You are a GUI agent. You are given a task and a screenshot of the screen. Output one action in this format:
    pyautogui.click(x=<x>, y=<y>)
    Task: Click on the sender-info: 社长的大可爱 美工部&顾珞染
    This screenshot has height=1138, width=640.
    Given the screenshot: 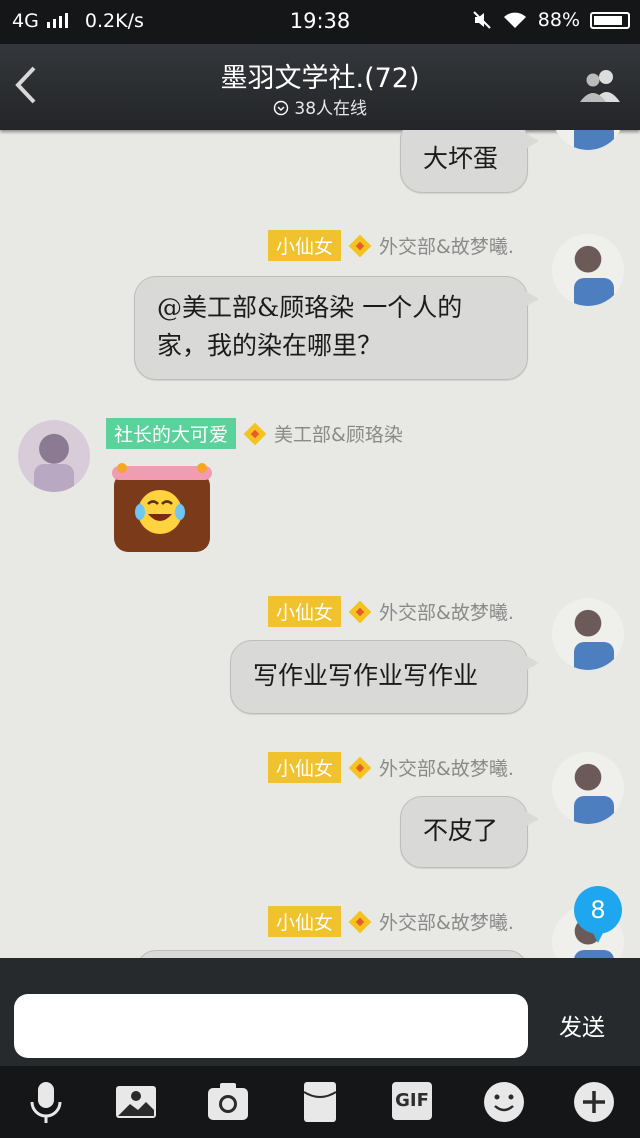 What is the action you would take?
    pyautogui.click(x=254, y=433)
    